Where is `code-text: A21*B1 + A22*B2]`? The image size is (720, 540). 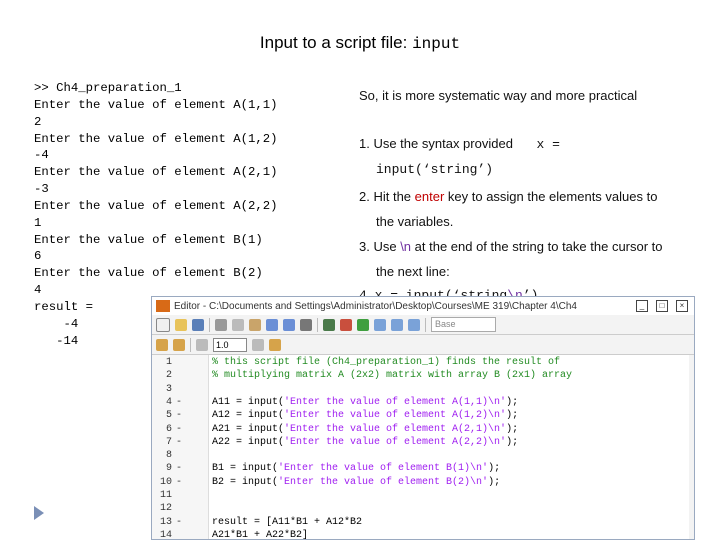 code-text: A21*B1 + A22*B2] is located at coordinates (260, 534).